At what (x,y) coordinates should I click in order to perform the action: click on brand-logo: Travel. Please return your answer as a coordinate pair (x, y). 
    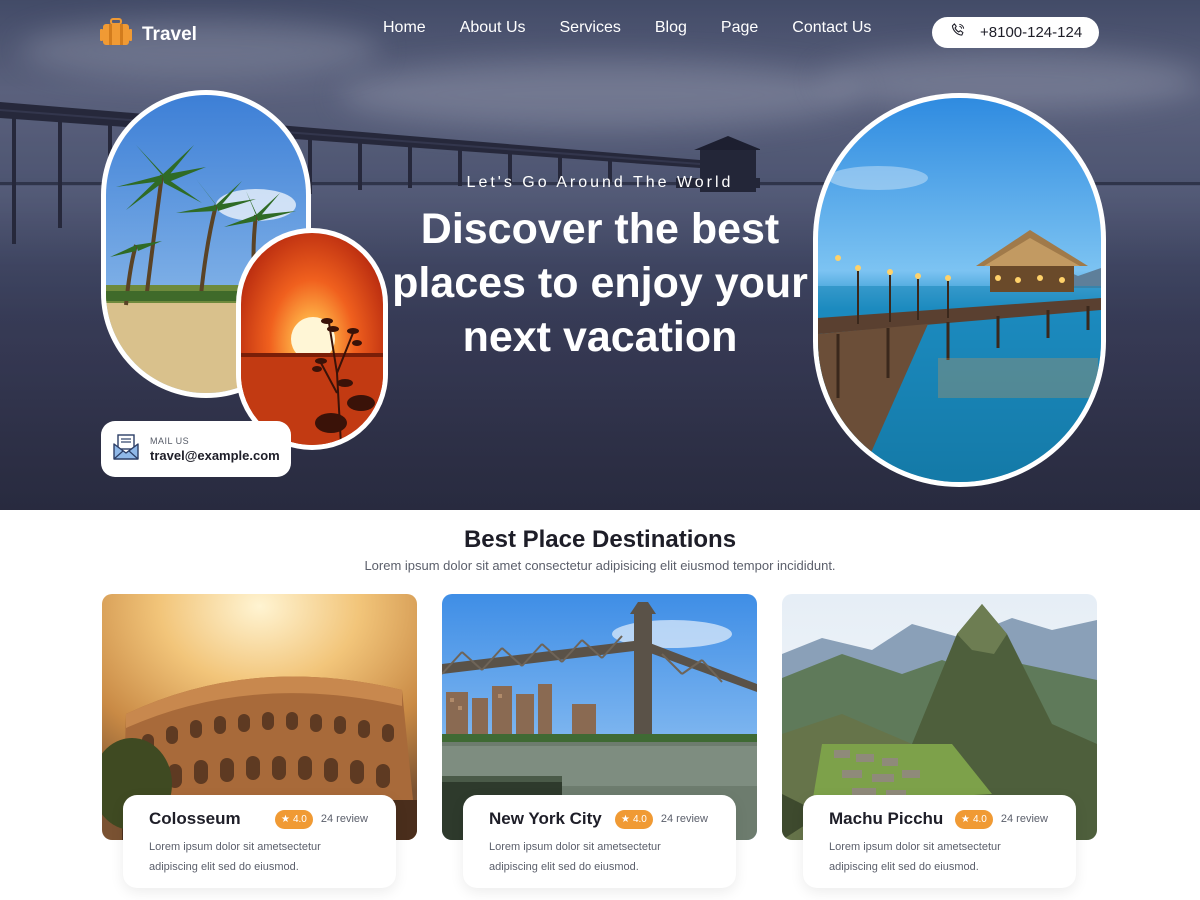
    Looking at the image, I should click on (148, 34).